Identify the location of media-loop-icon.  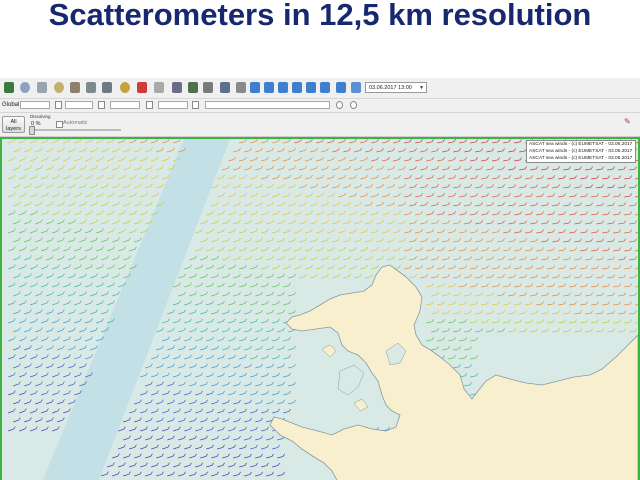
(325, 87).